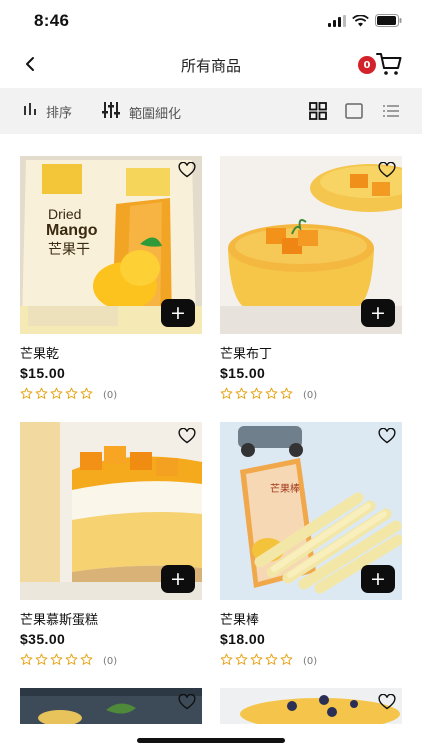 This screenshot has height=750, width=422. Describe the element at coordinates (59, 113) in the screenshot. I see `sort-label: 排序` at that location.